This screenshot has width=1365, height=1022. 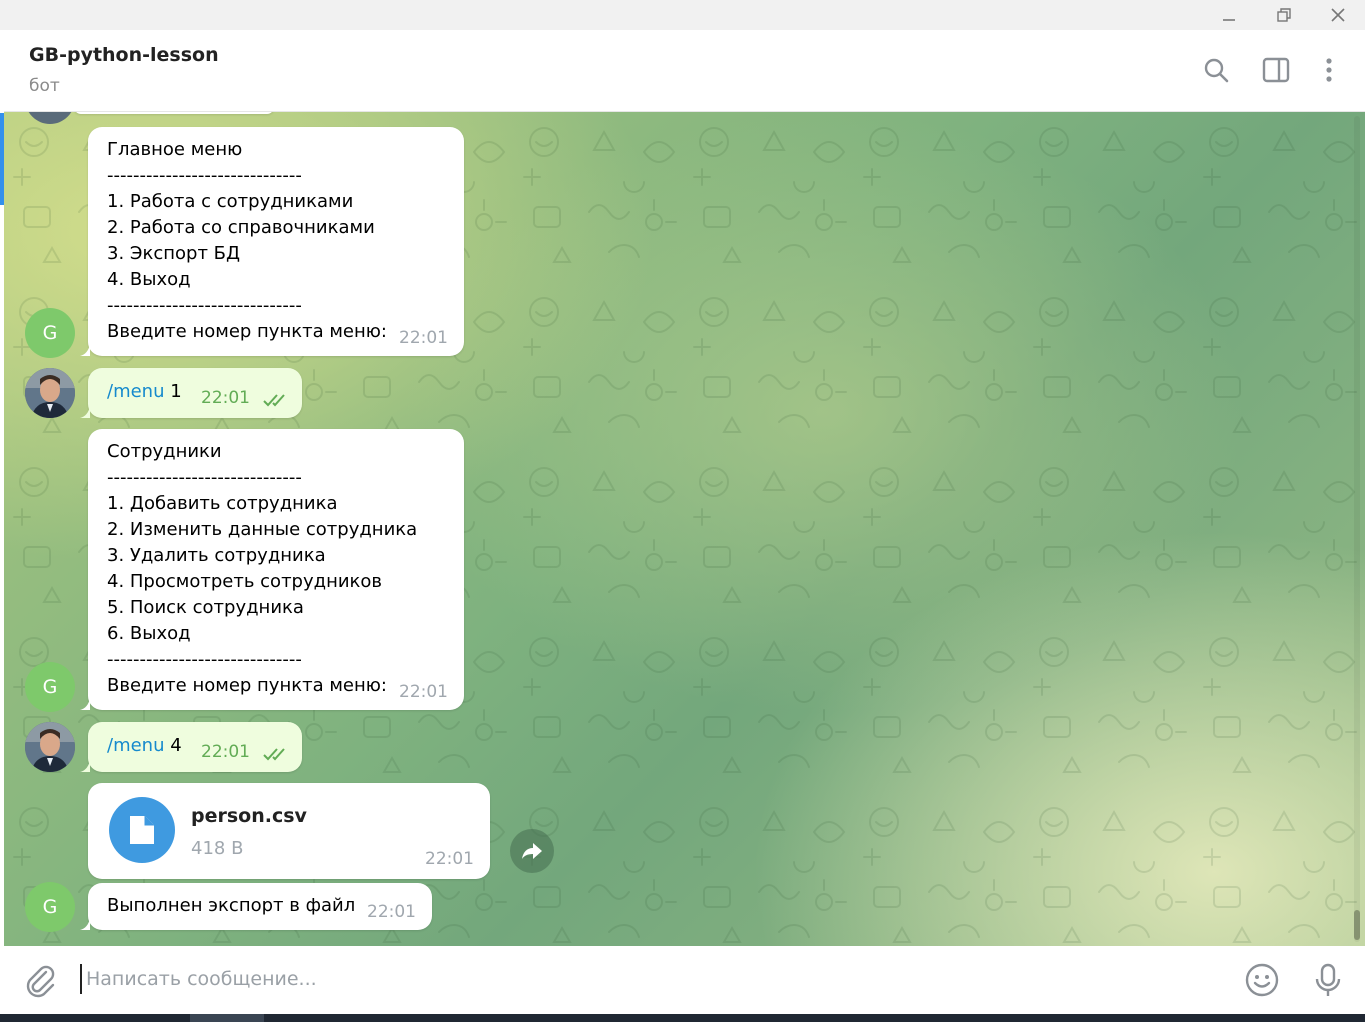 I want to click on scrollbar-track, so click(x=1357, y=529).